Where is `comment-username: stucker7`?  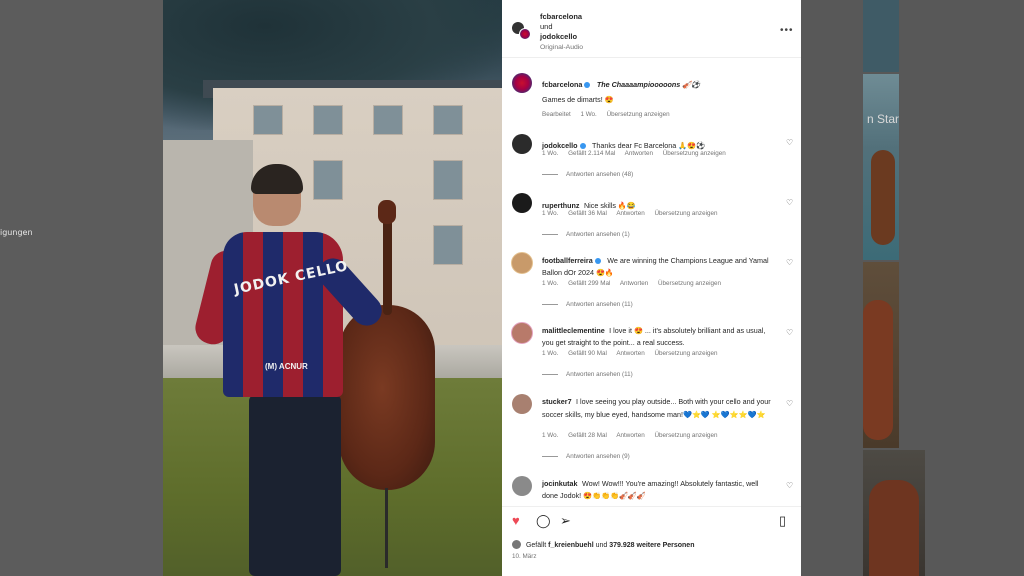 comment-username: stucker7 is located at coordinates (557, 401).